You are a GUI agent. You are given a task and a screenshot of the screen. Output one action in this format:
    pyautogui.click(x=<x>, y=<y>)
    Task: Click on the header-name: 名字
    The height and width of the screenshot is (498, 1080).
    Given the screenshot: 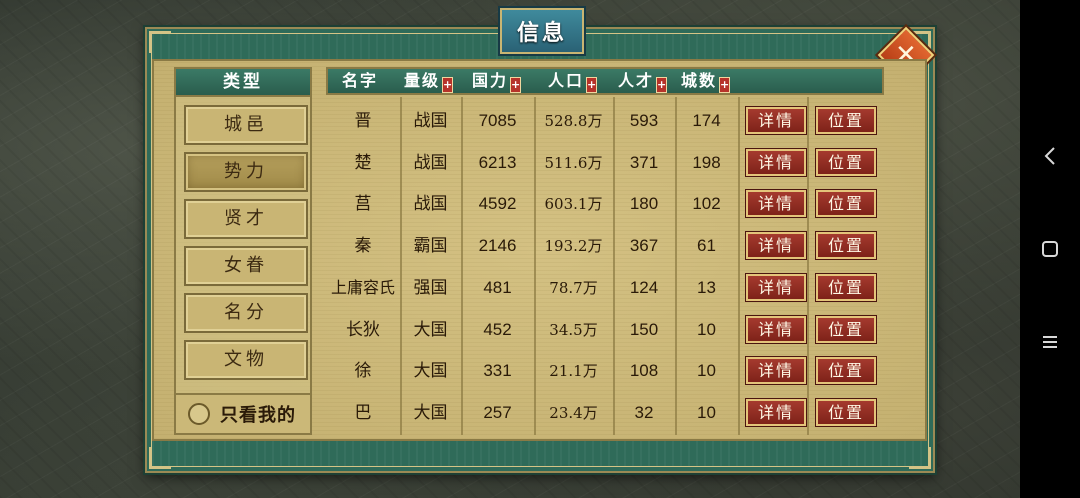 What is the action you would take?
    pyautogui.click(x=360, y=80)
    